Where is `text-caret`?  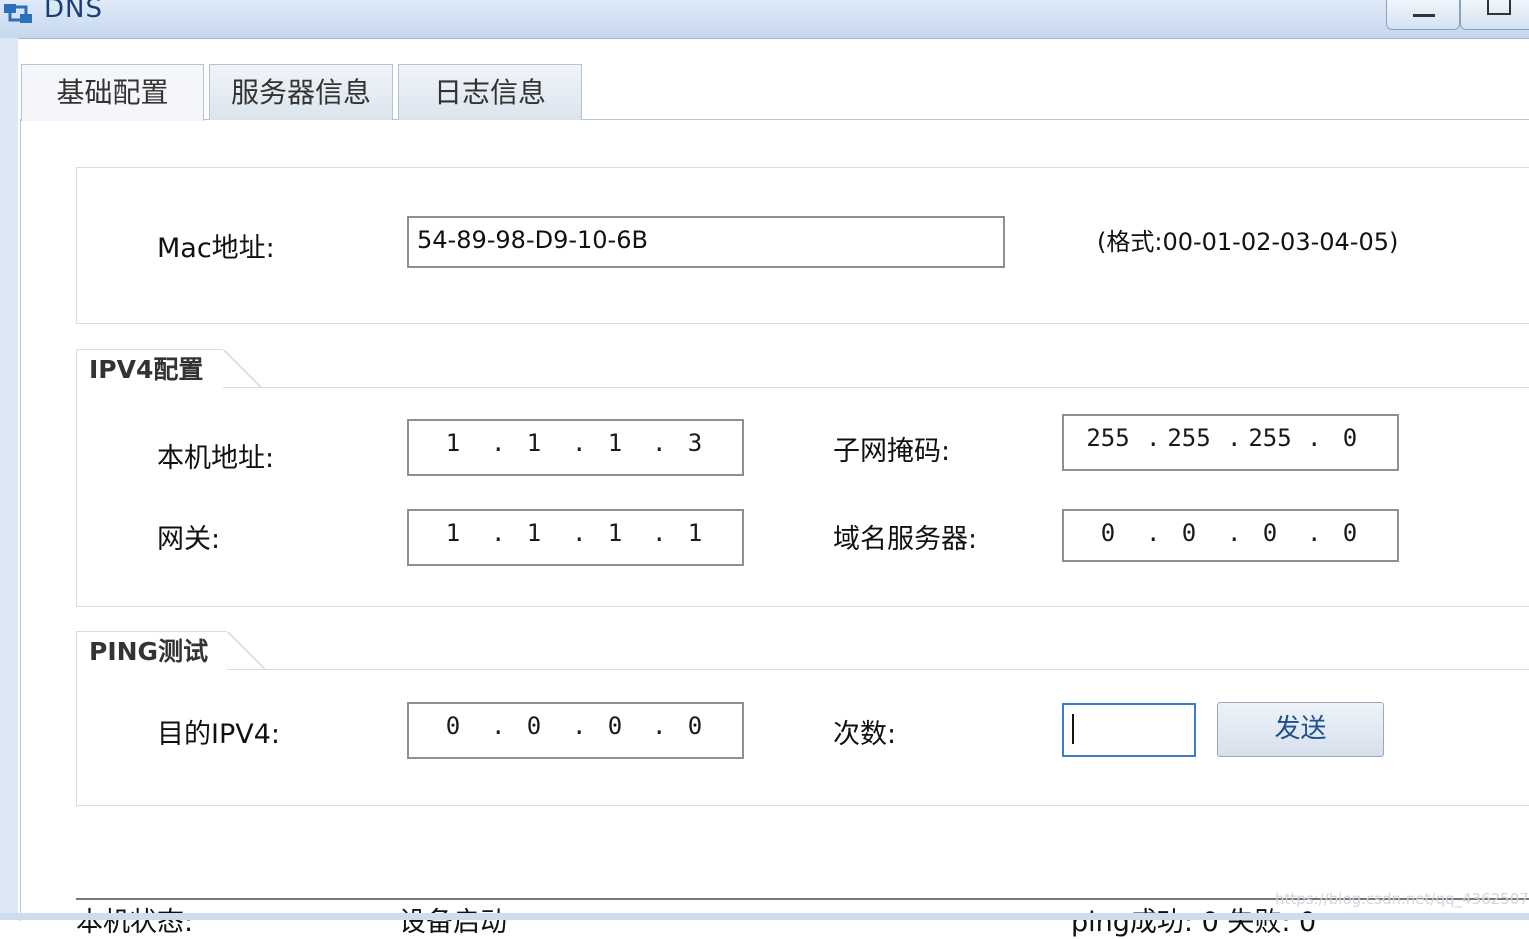
text-caret is located at coordinates (1073, 729).